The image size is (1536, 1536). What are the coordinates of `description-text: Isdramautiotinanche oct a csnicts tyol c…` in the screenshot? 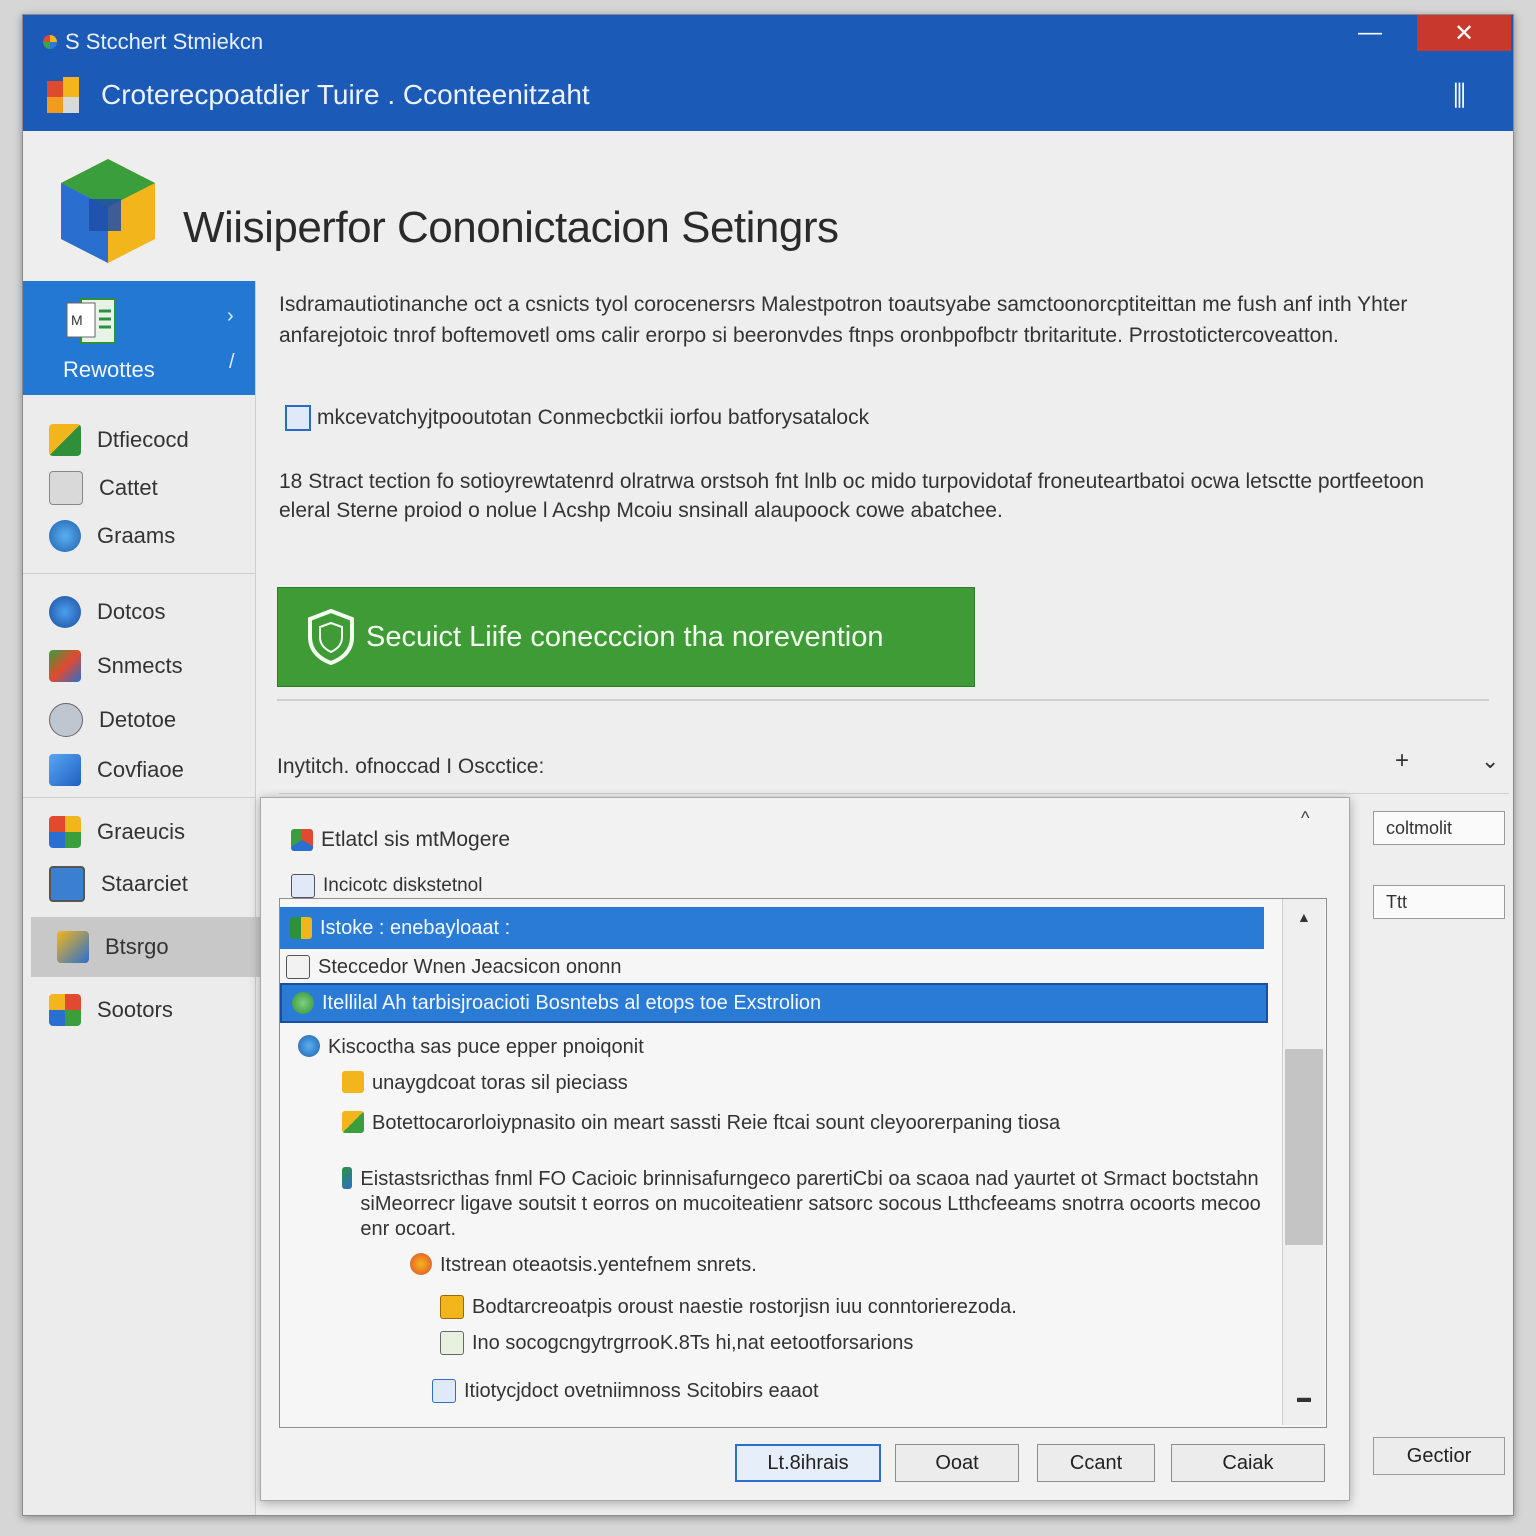 It's located at (843, 320).